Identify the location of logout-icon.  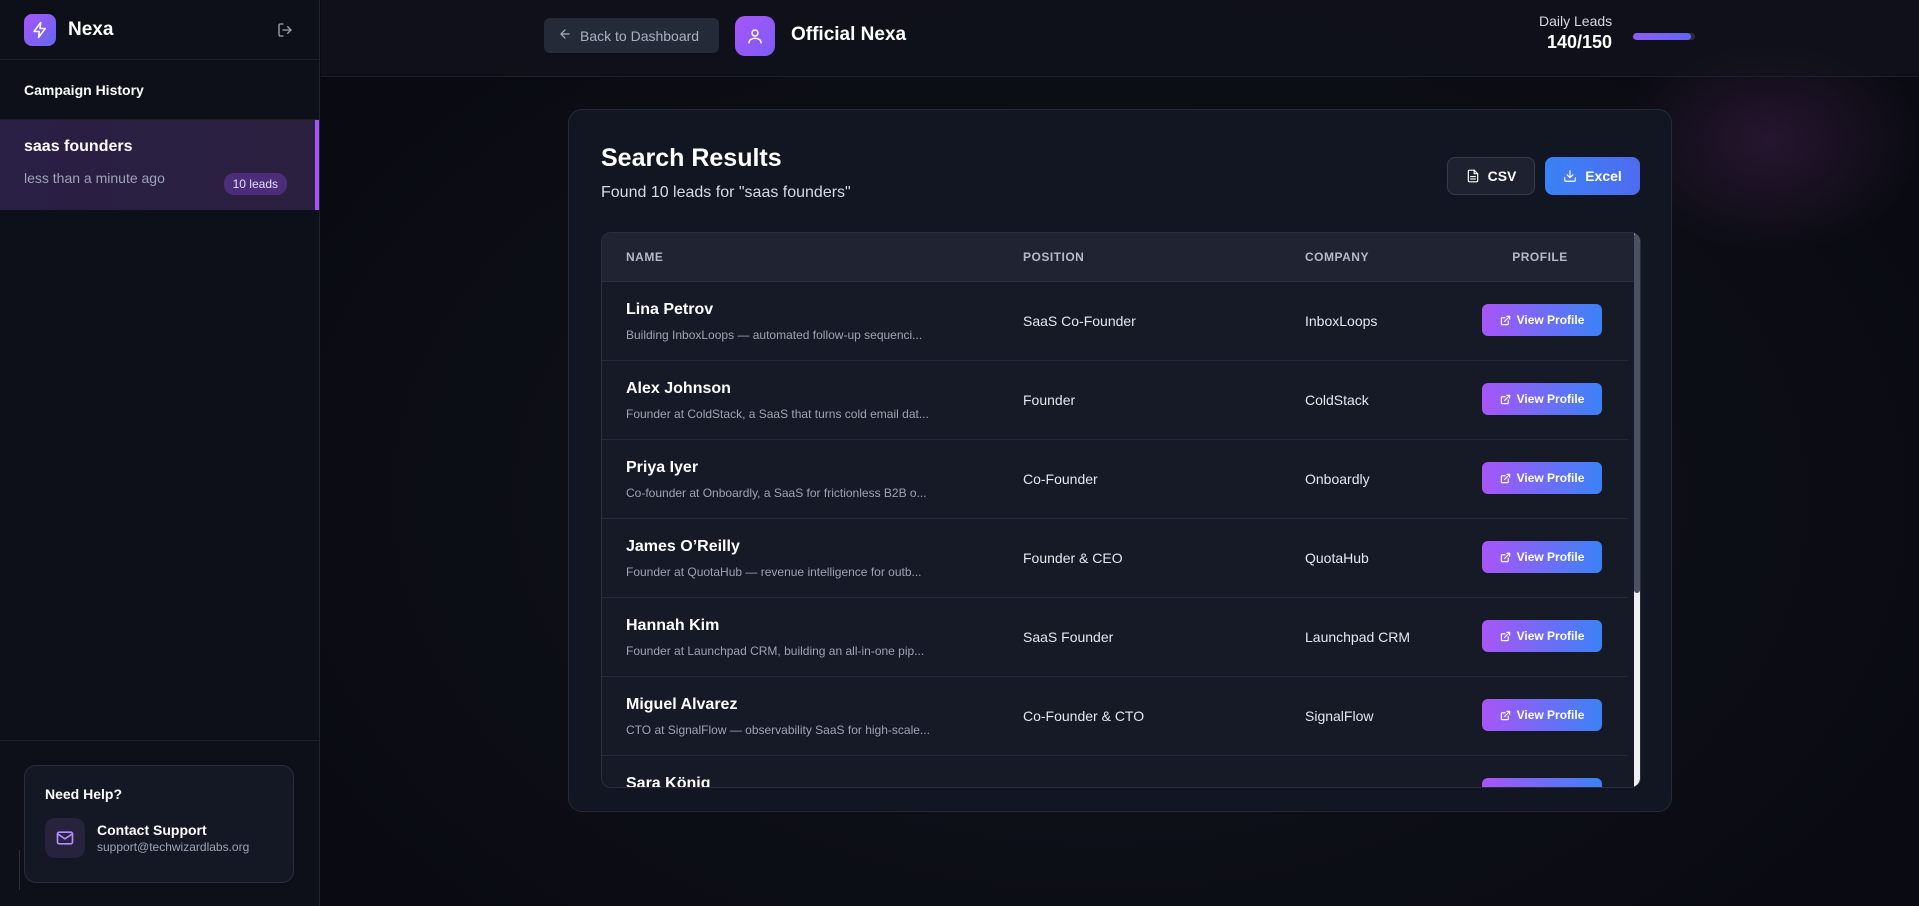
(285, 30).